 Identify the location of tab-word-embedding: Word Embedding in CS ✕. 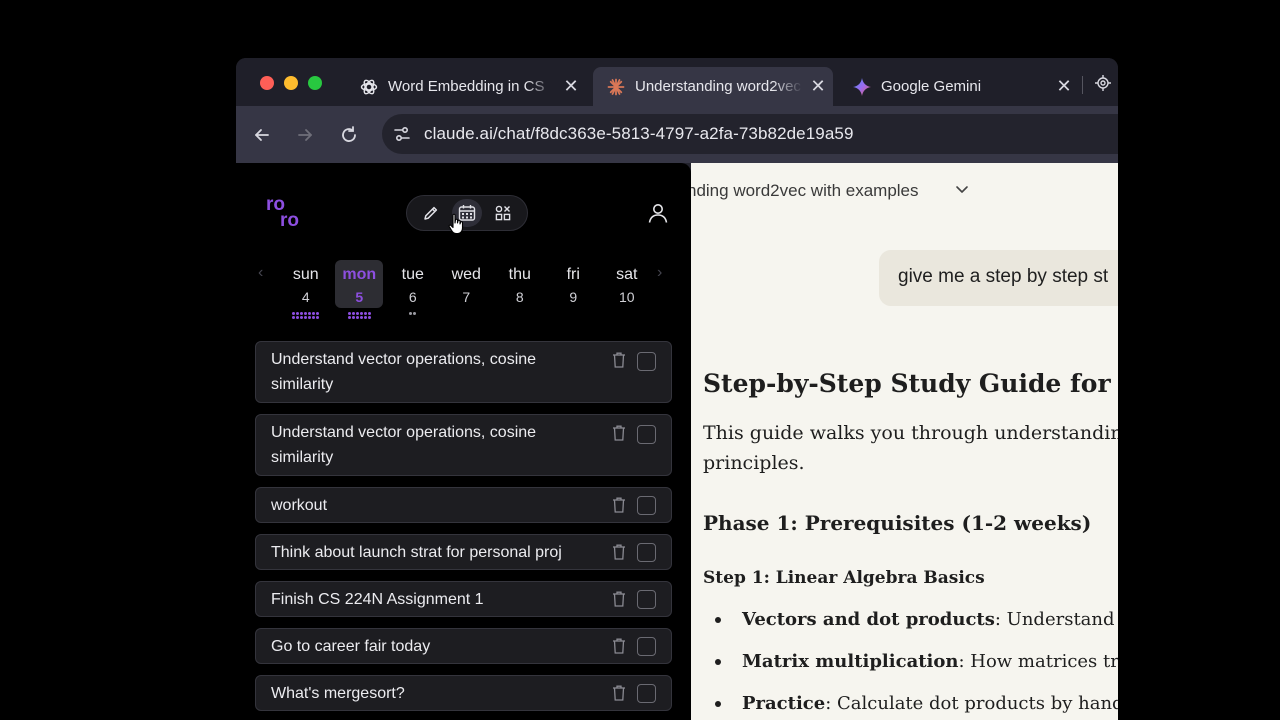
(466, 86).